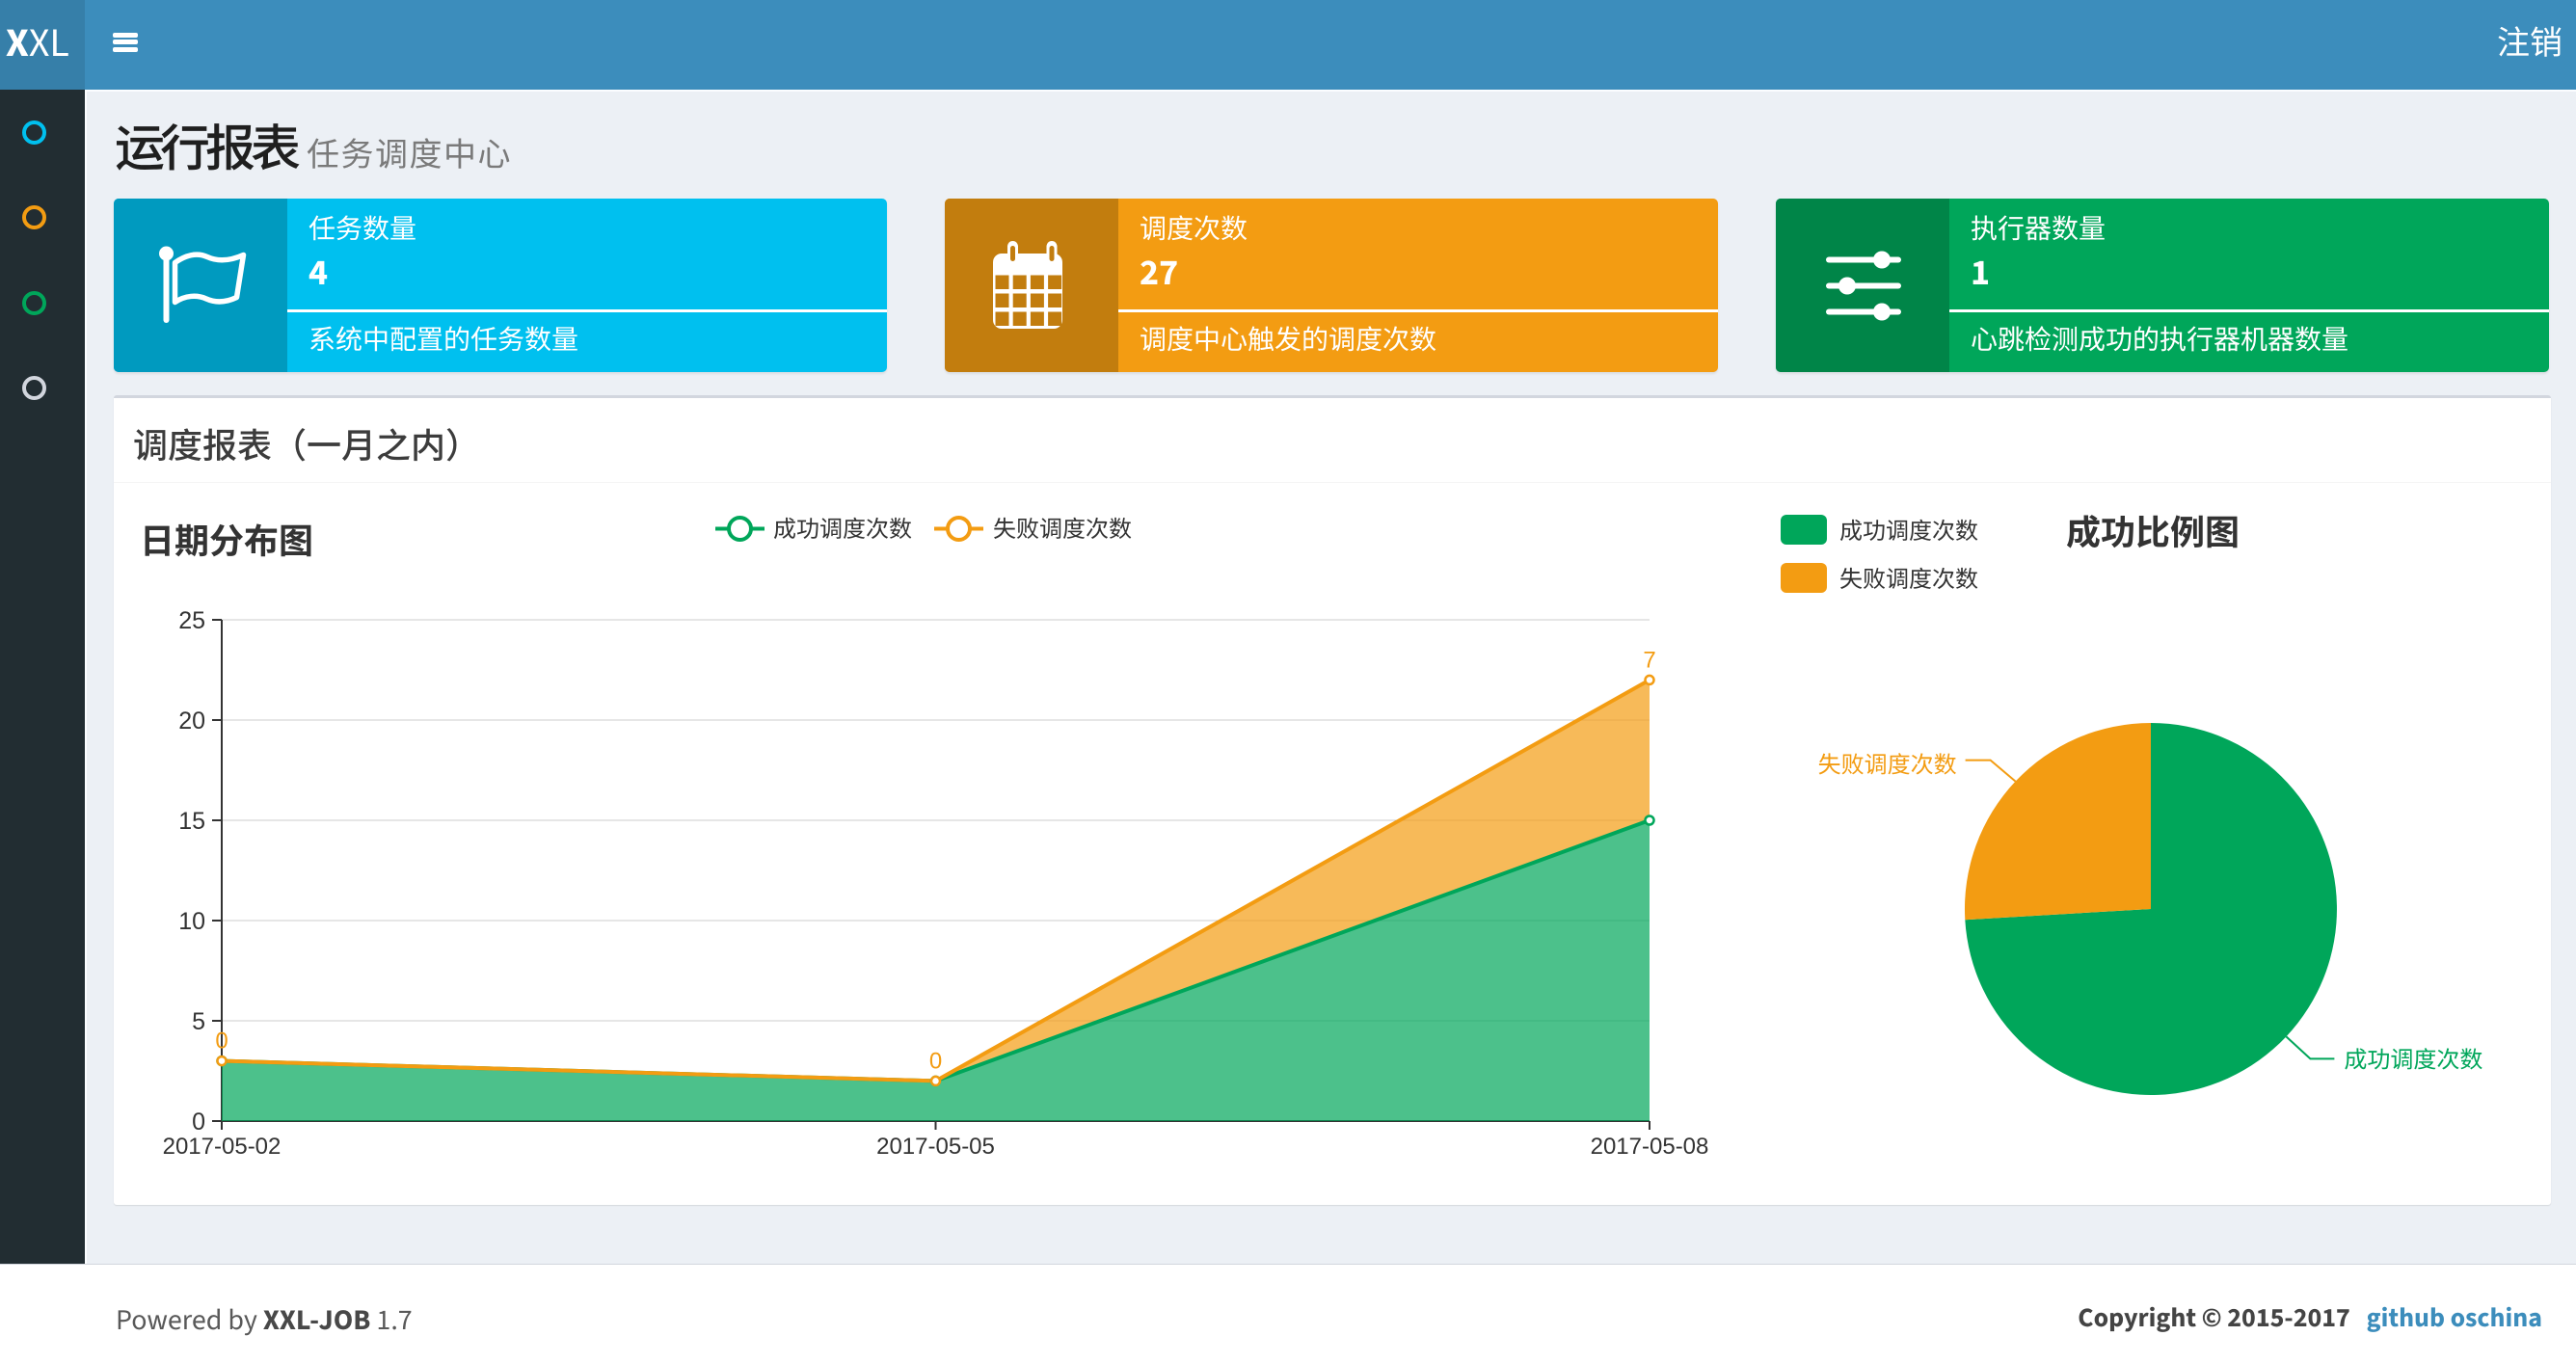  Describe the element at coordinates (192, 921) in the screenshot. I see `svg-text: 10` at that location.